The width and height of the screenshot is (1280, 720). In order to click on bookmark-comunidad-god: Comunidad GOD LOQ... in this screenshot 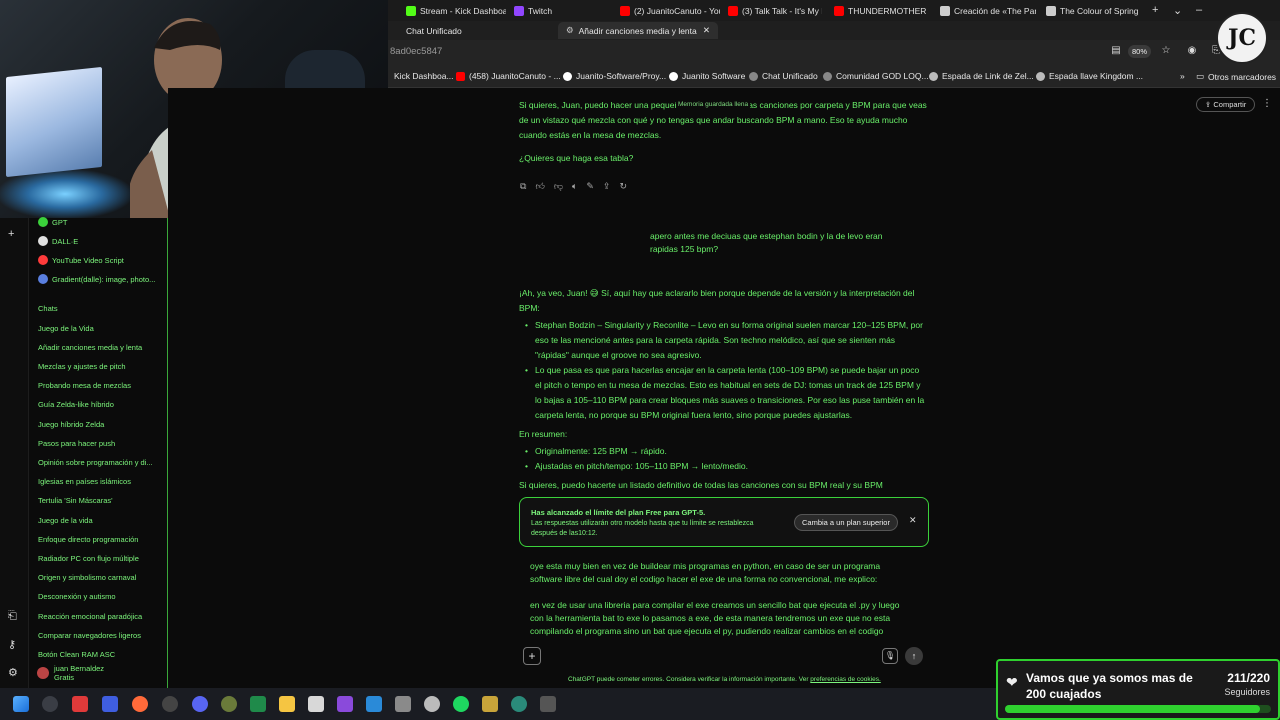, I will do `click(876, 76)`.